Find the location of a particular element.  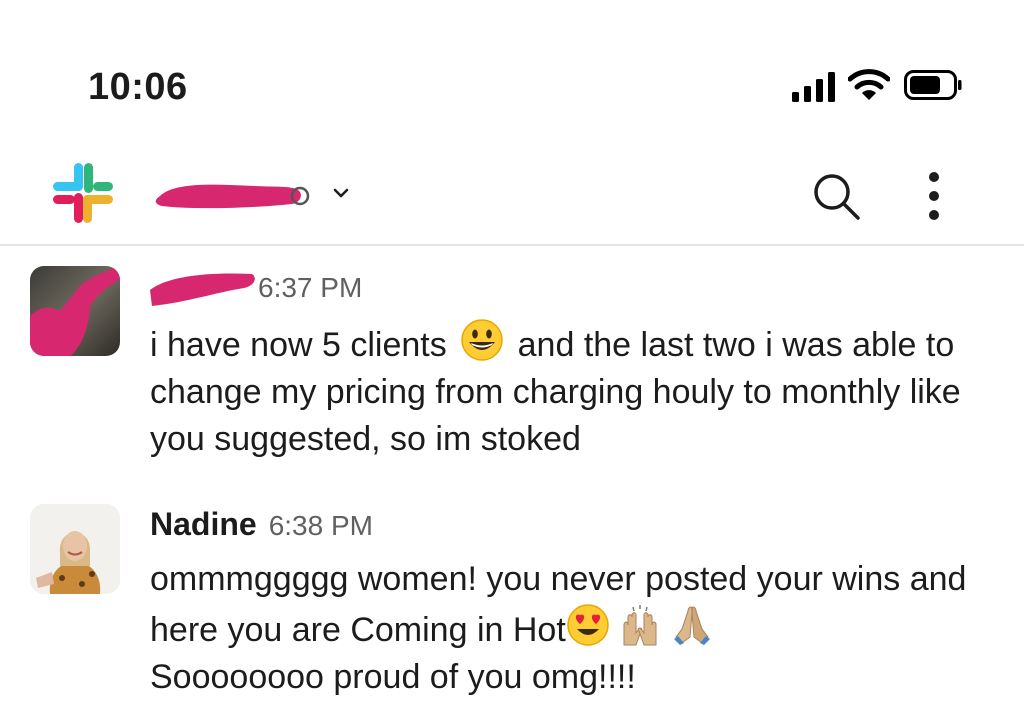

more-vertical-icon is located at coordinates (934, 196).